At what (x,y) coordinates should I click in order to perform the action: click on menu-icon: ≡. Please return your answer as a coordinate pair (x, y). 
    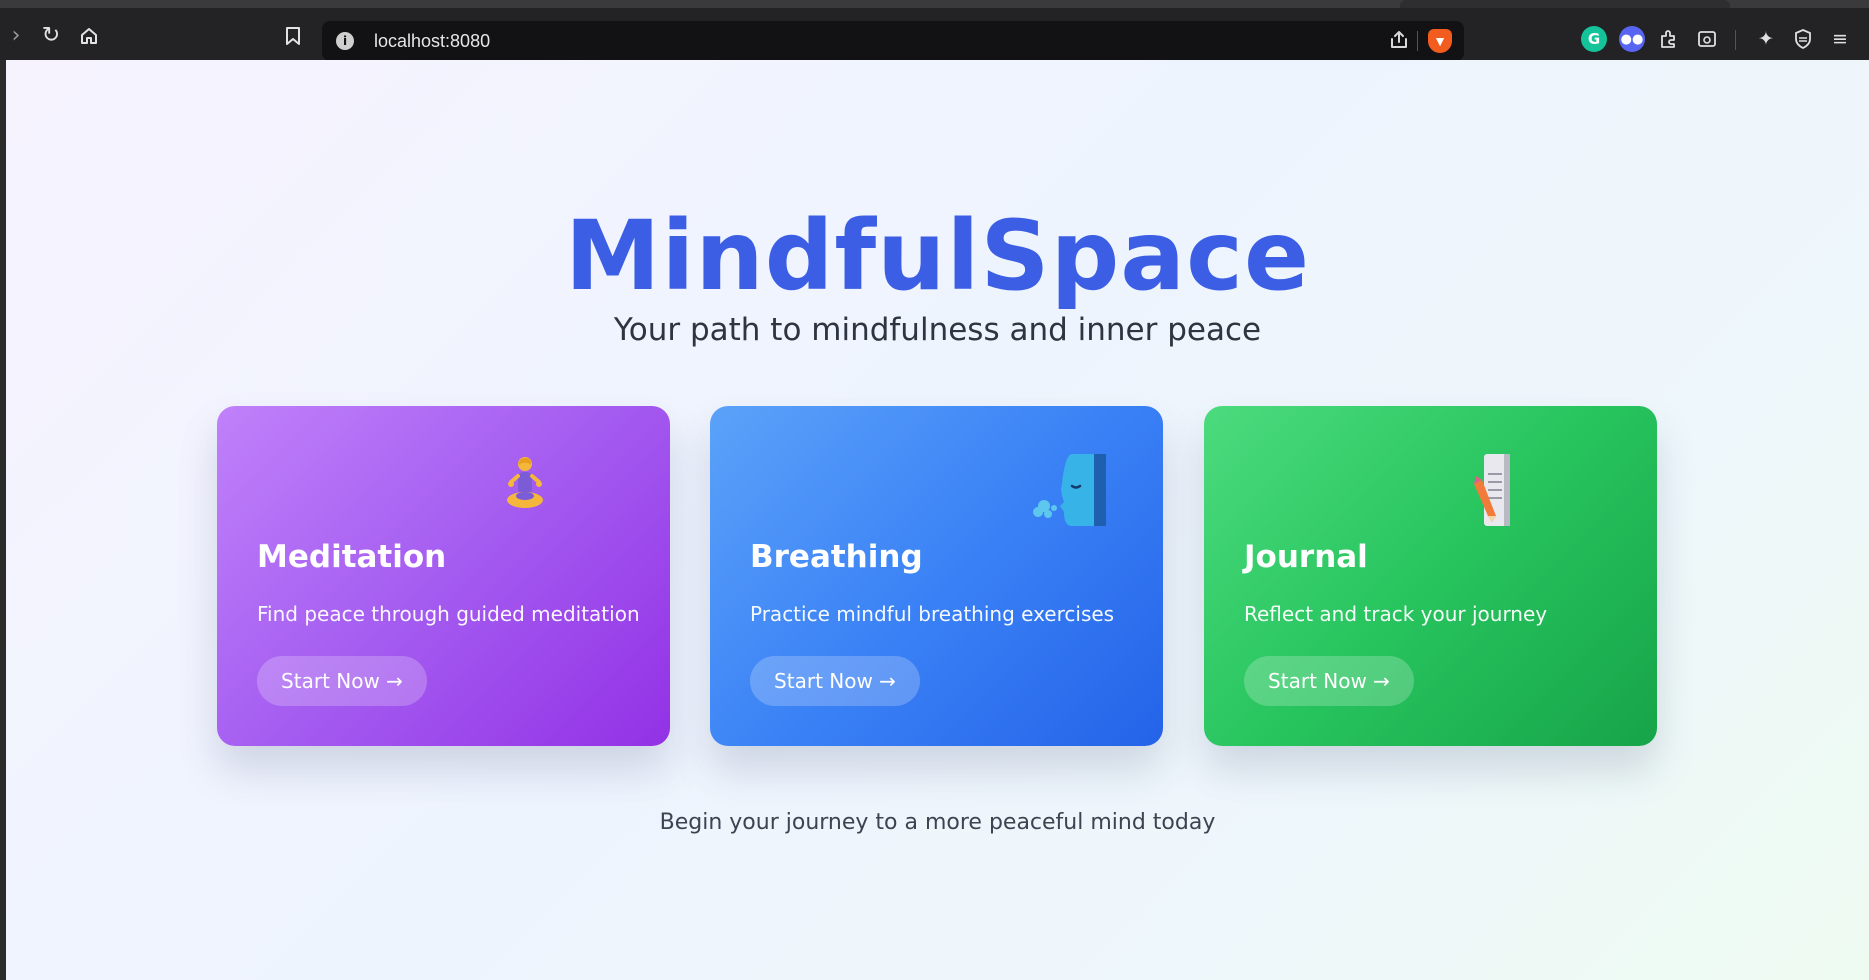
    Looking at the image, I should click on (1840, 39).